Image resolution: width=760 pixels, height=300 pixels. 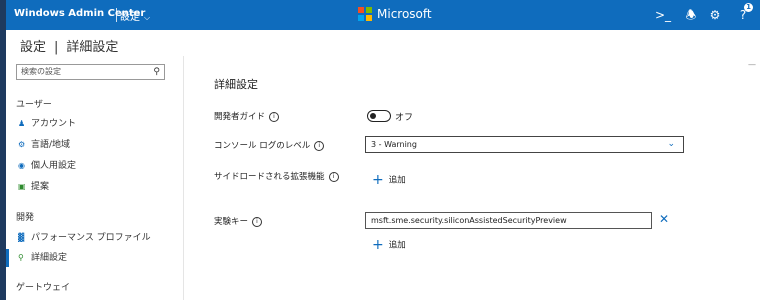 I want to click on console-log-label: コンソール ログのレベル i, so click(x=269, y=145).